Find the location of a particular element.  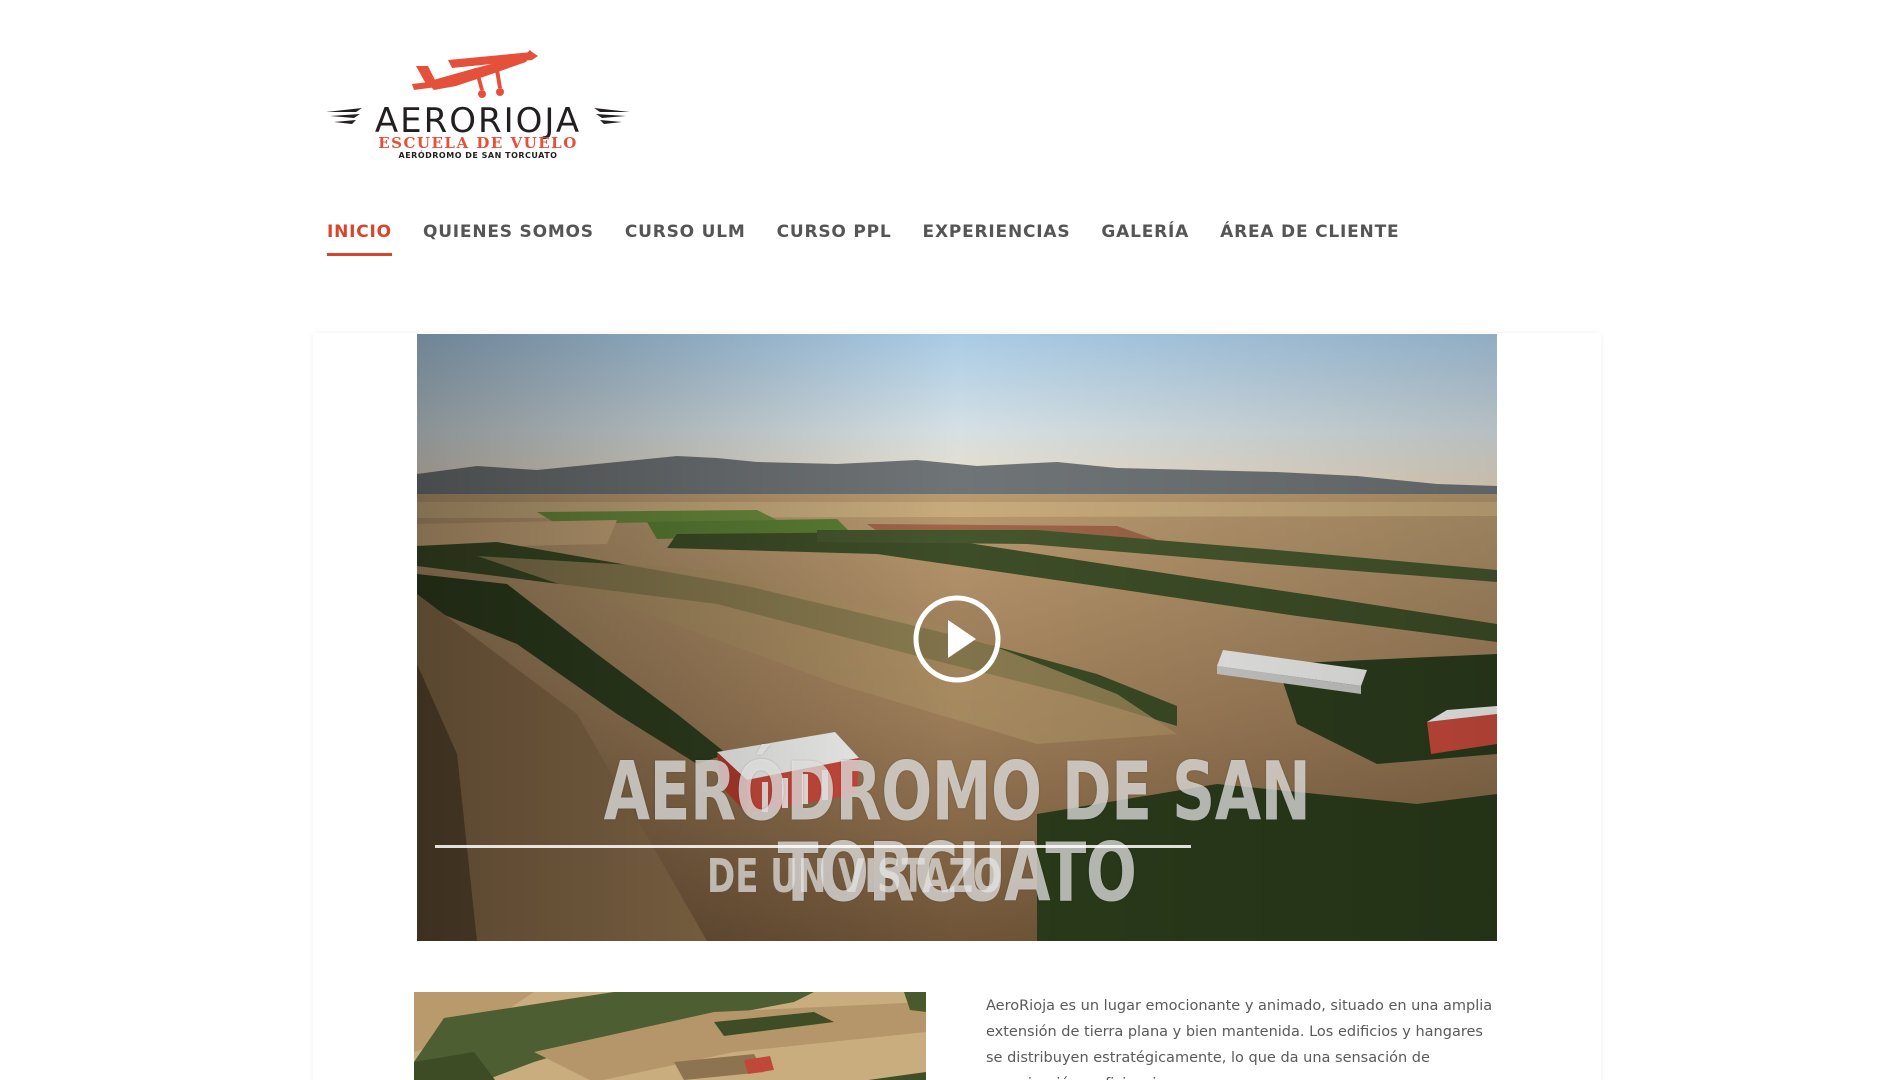

video-overlay-subtitle: DE UN VISTAZO is located at coordinates (855, 876).